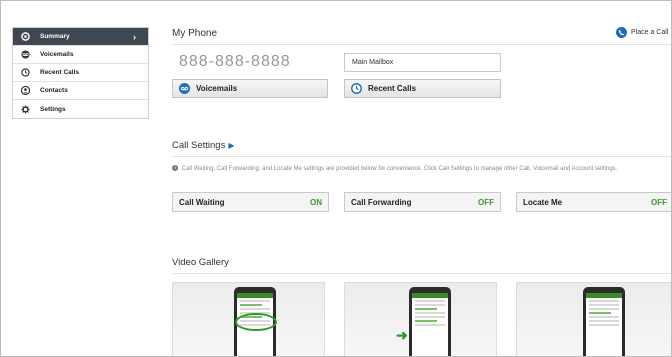 The image size is (672, 357). I want to click on highlight-ring, so click(256, 322).